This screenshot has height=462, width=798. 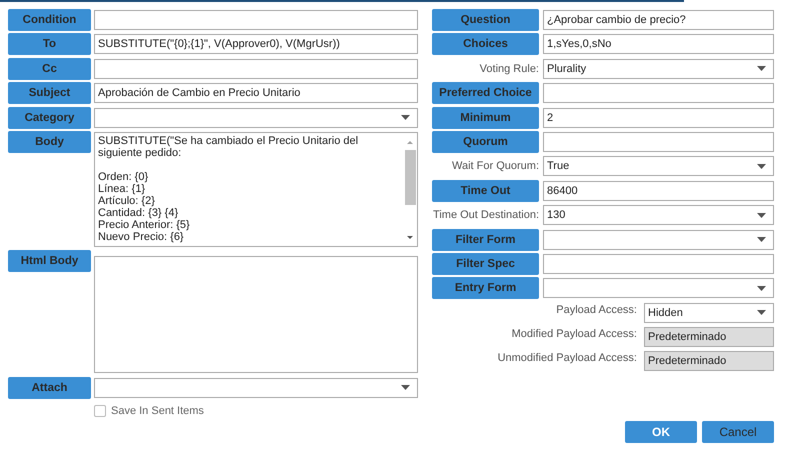 What do you see at coordinates (658, 68) in the screenshot?
I see `dropdown-field: Plurality` at bounding box center [658, 68].